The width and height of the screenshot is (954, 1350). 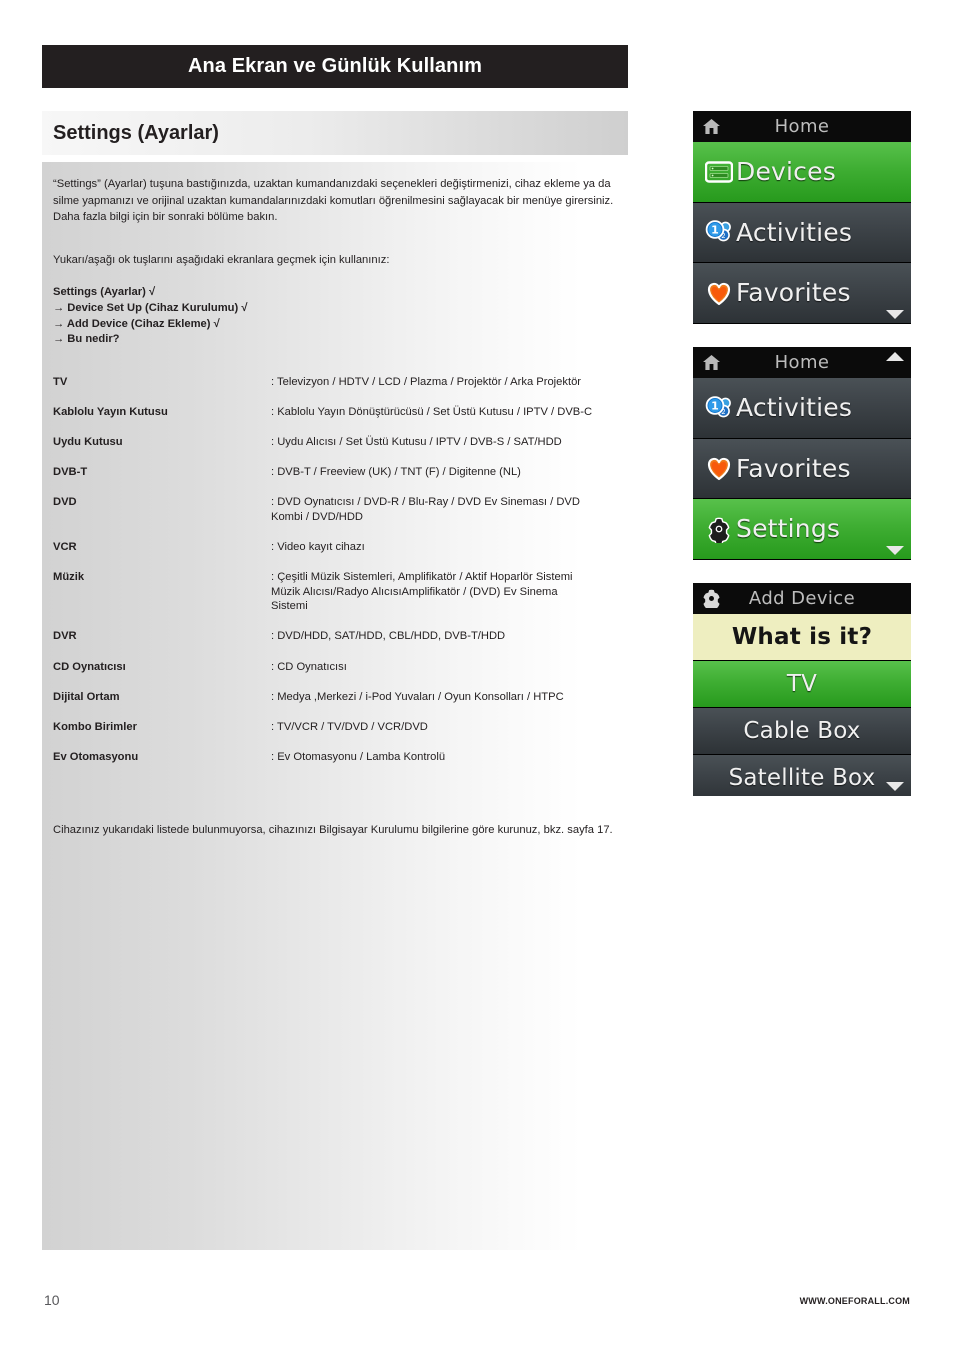 I want to click on table-row: CD Oynatıcısı, so click(x=336, y=667).